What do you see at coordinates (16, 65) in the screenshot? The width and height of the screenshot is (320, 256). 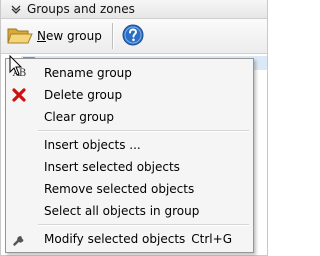 I see `mouse-cursor-icon` at bounding box center [16, 65].